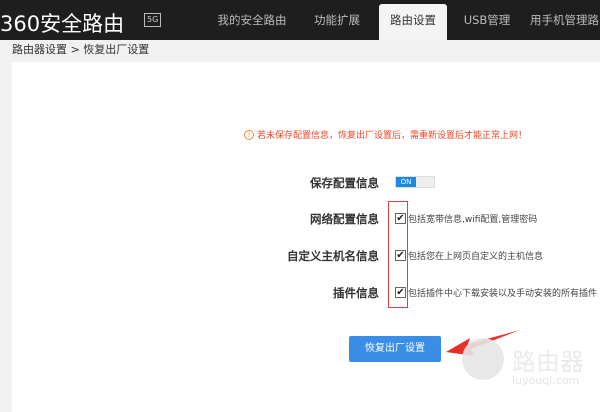 The width and height of the screenshot is (600, 412). What do you see at coordinates (487, 22) in the screenshot?
I see `tab-usb: USB管理` at bounding box center [487, 22].